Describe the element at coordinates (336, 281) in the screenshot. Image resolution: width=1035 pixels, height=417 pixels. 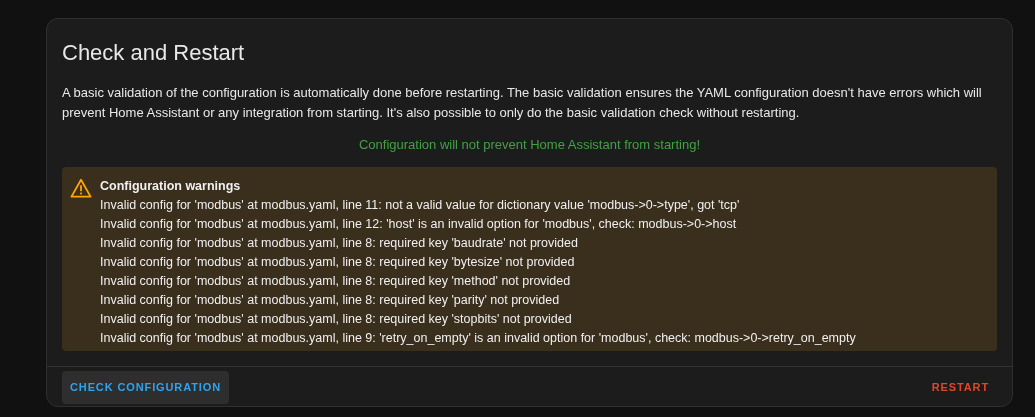
I see `warning-line: Invalid config for 'modbus' at modbus.yaml, line 8: required key 'method' not provided` at that location.